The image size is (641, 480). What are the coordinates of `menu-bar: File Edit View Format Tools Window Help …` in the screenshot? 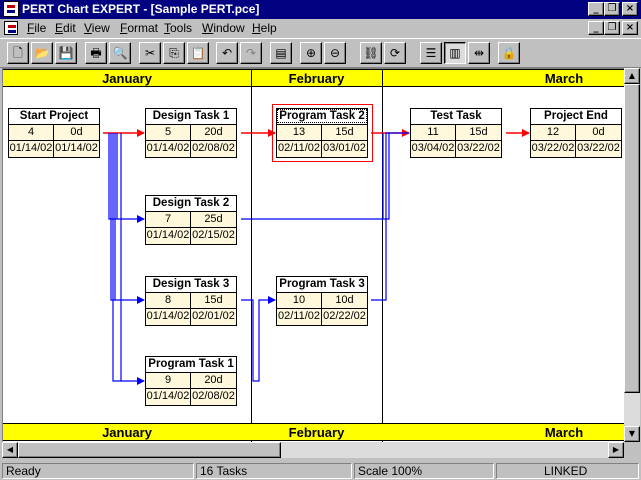 It's located at (320, 28).